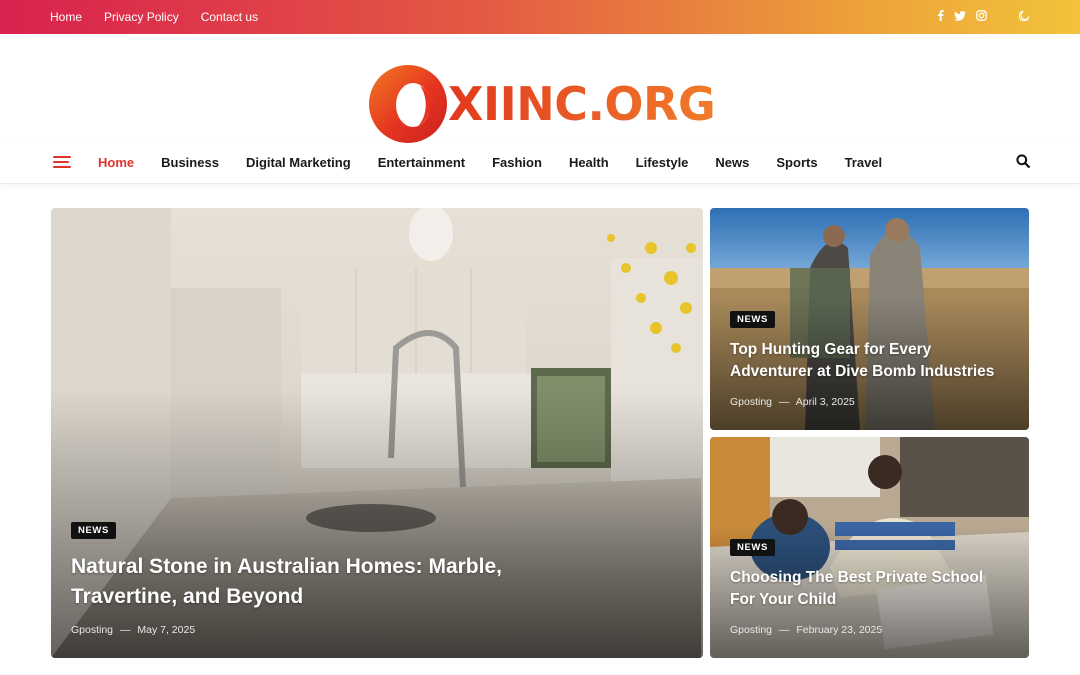 This screenshot has height=675, width=1080. Describe the element at coordinates (133, 630) in the screenshot. I see `post-meta: Gposting — May 7, 2025` at that location.